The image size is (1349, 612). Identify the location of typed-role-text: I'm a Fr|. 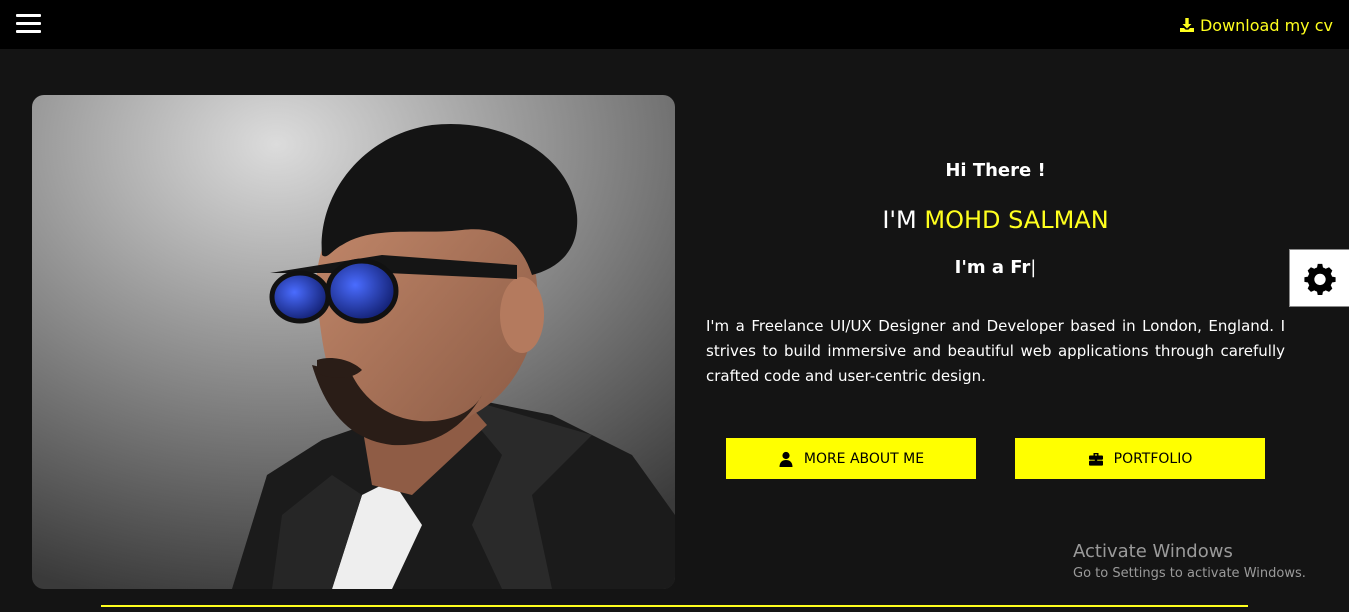
(995, 267).